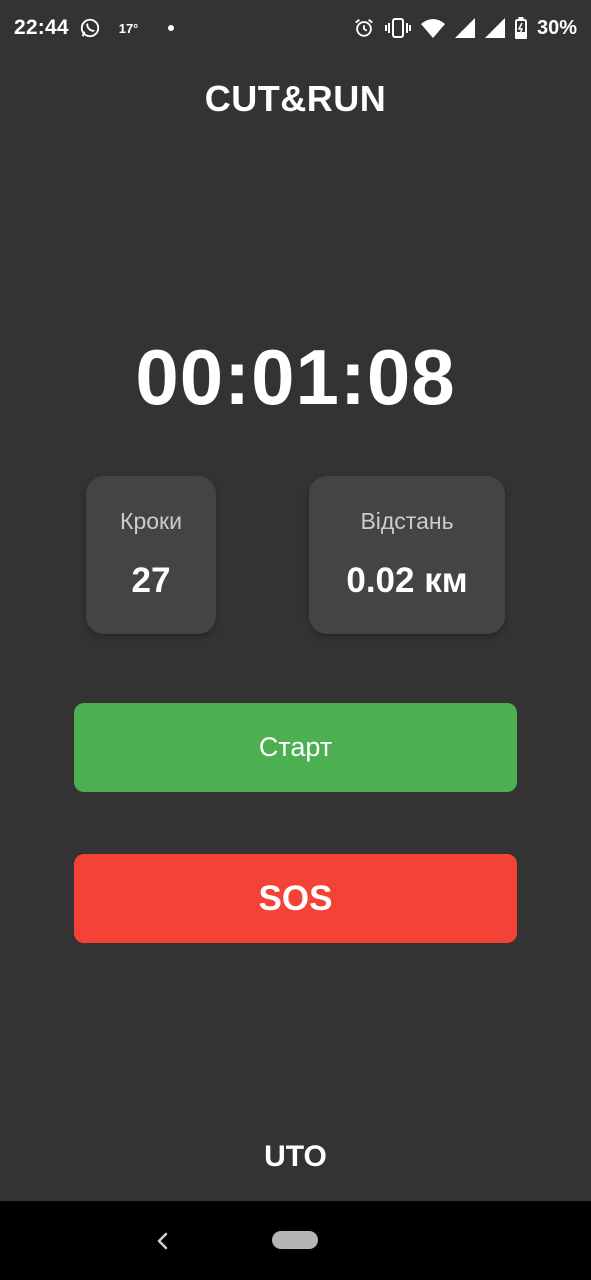 The image size is (591, 1280). I want to click on battery-percent: 30%, so click(556, 27).